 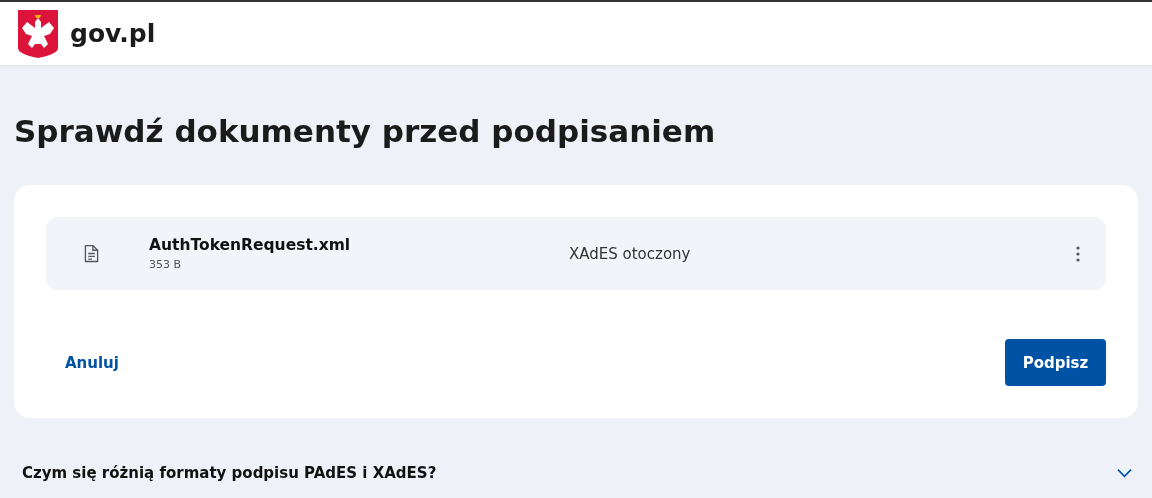 I want to click on document-size: 353 B, so click(x=166, y=264).